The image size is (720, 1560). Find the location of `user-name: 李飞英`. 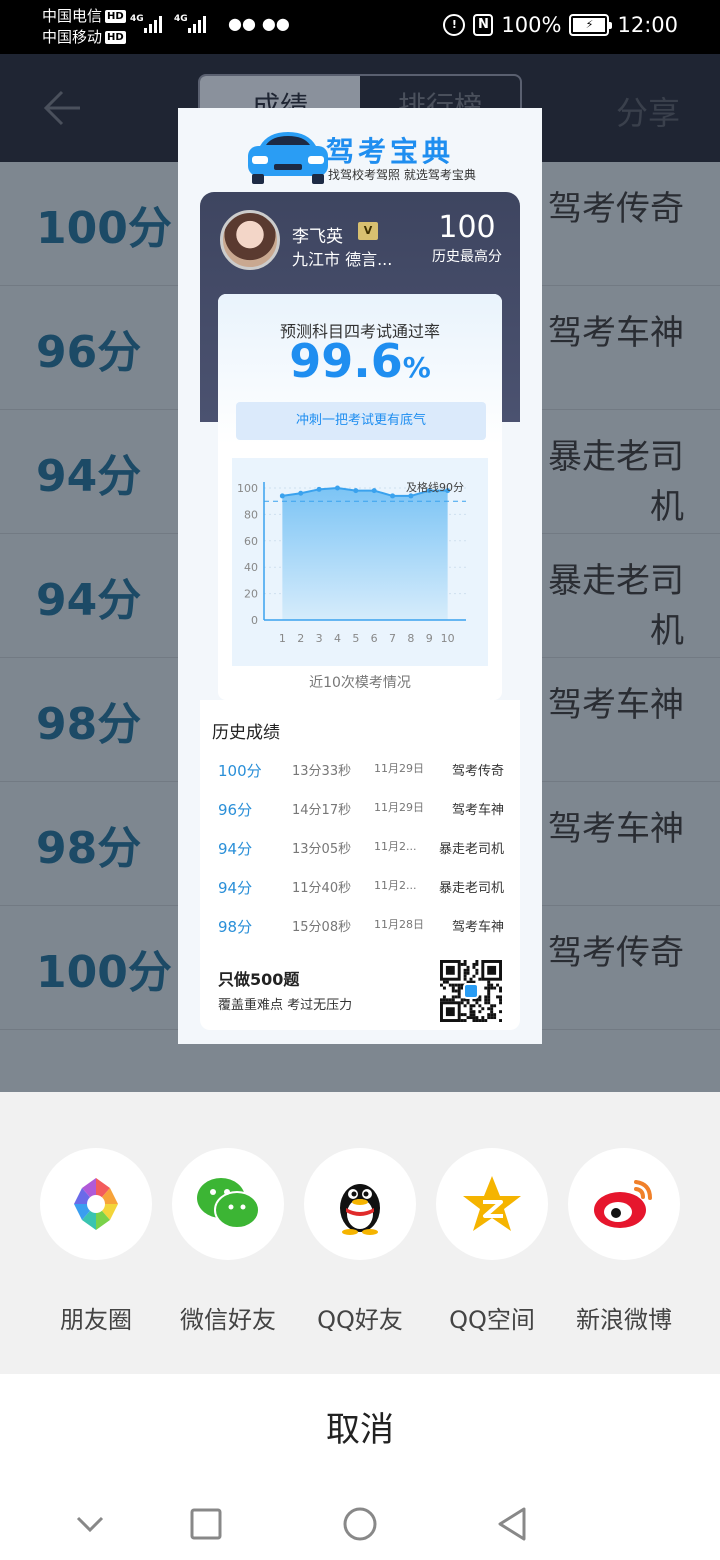

user-name: 李飞英 is located at coordinates (317, 237).